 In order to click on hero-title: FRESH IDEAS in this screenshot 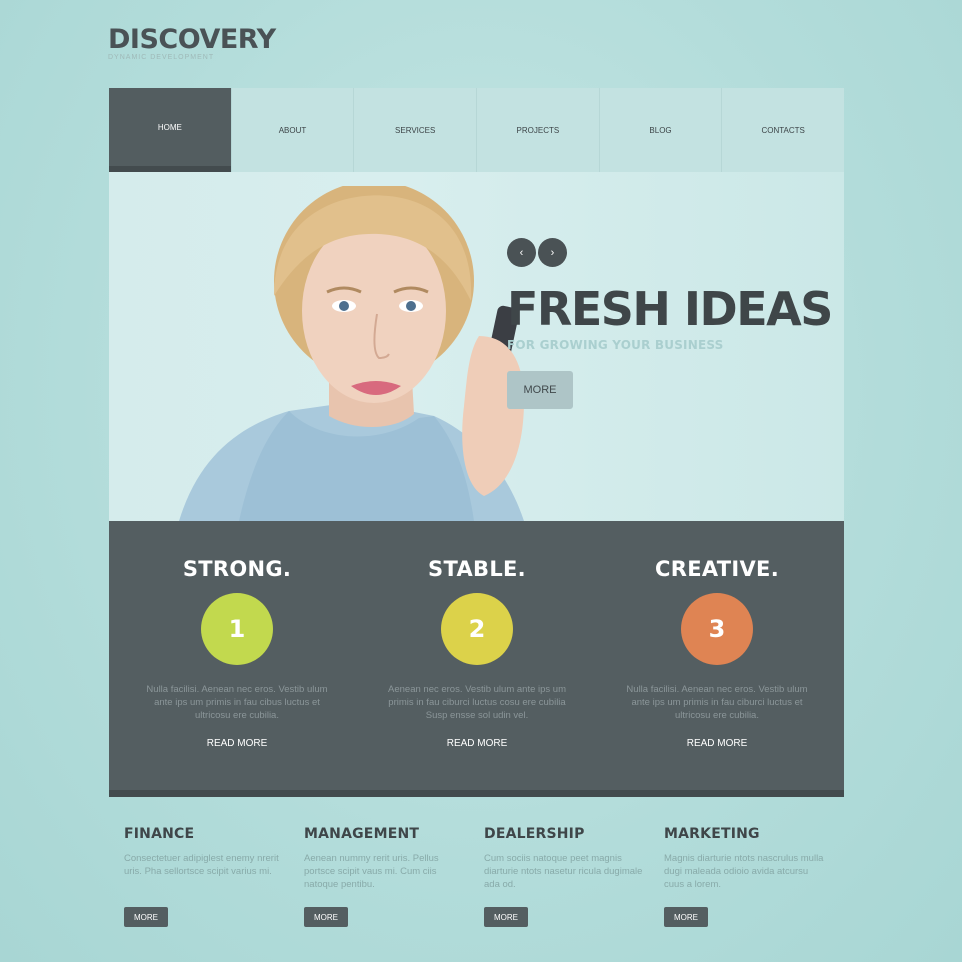, I will do `click(670, 309)`.